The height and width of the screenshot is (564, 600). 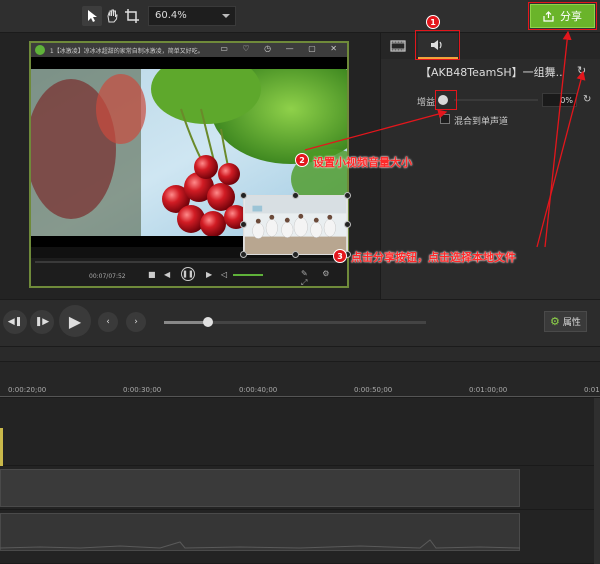 I want to click on properties-button: ⚙ 属性, so click(x=565, y=321).